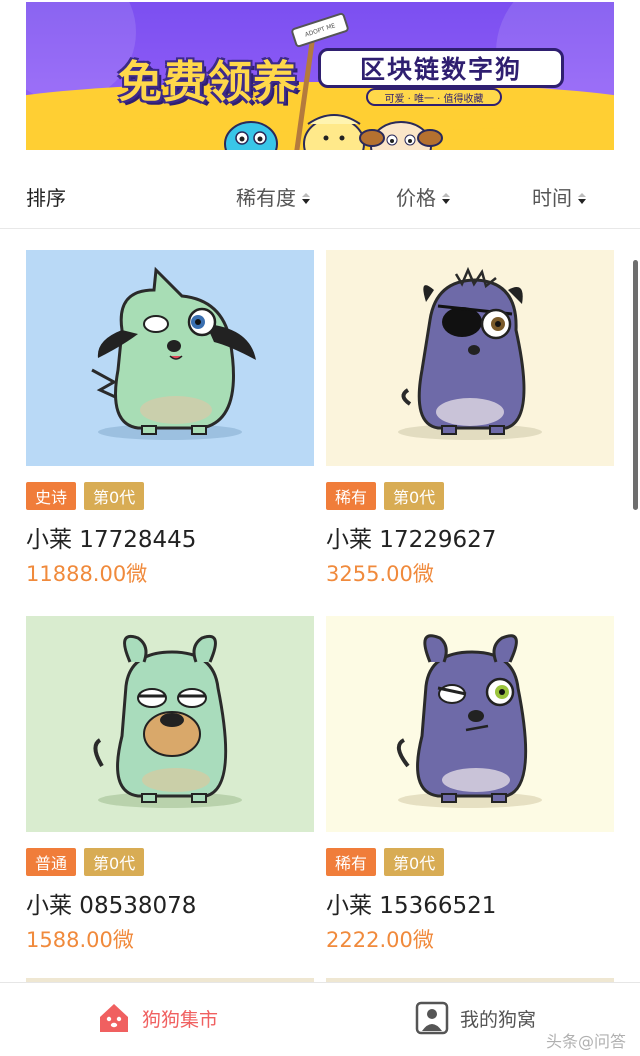 The width and height of the screenshot is (640, 1056). I want to click on nav-market-tab: 狗狗集市, so click(157, 1018).